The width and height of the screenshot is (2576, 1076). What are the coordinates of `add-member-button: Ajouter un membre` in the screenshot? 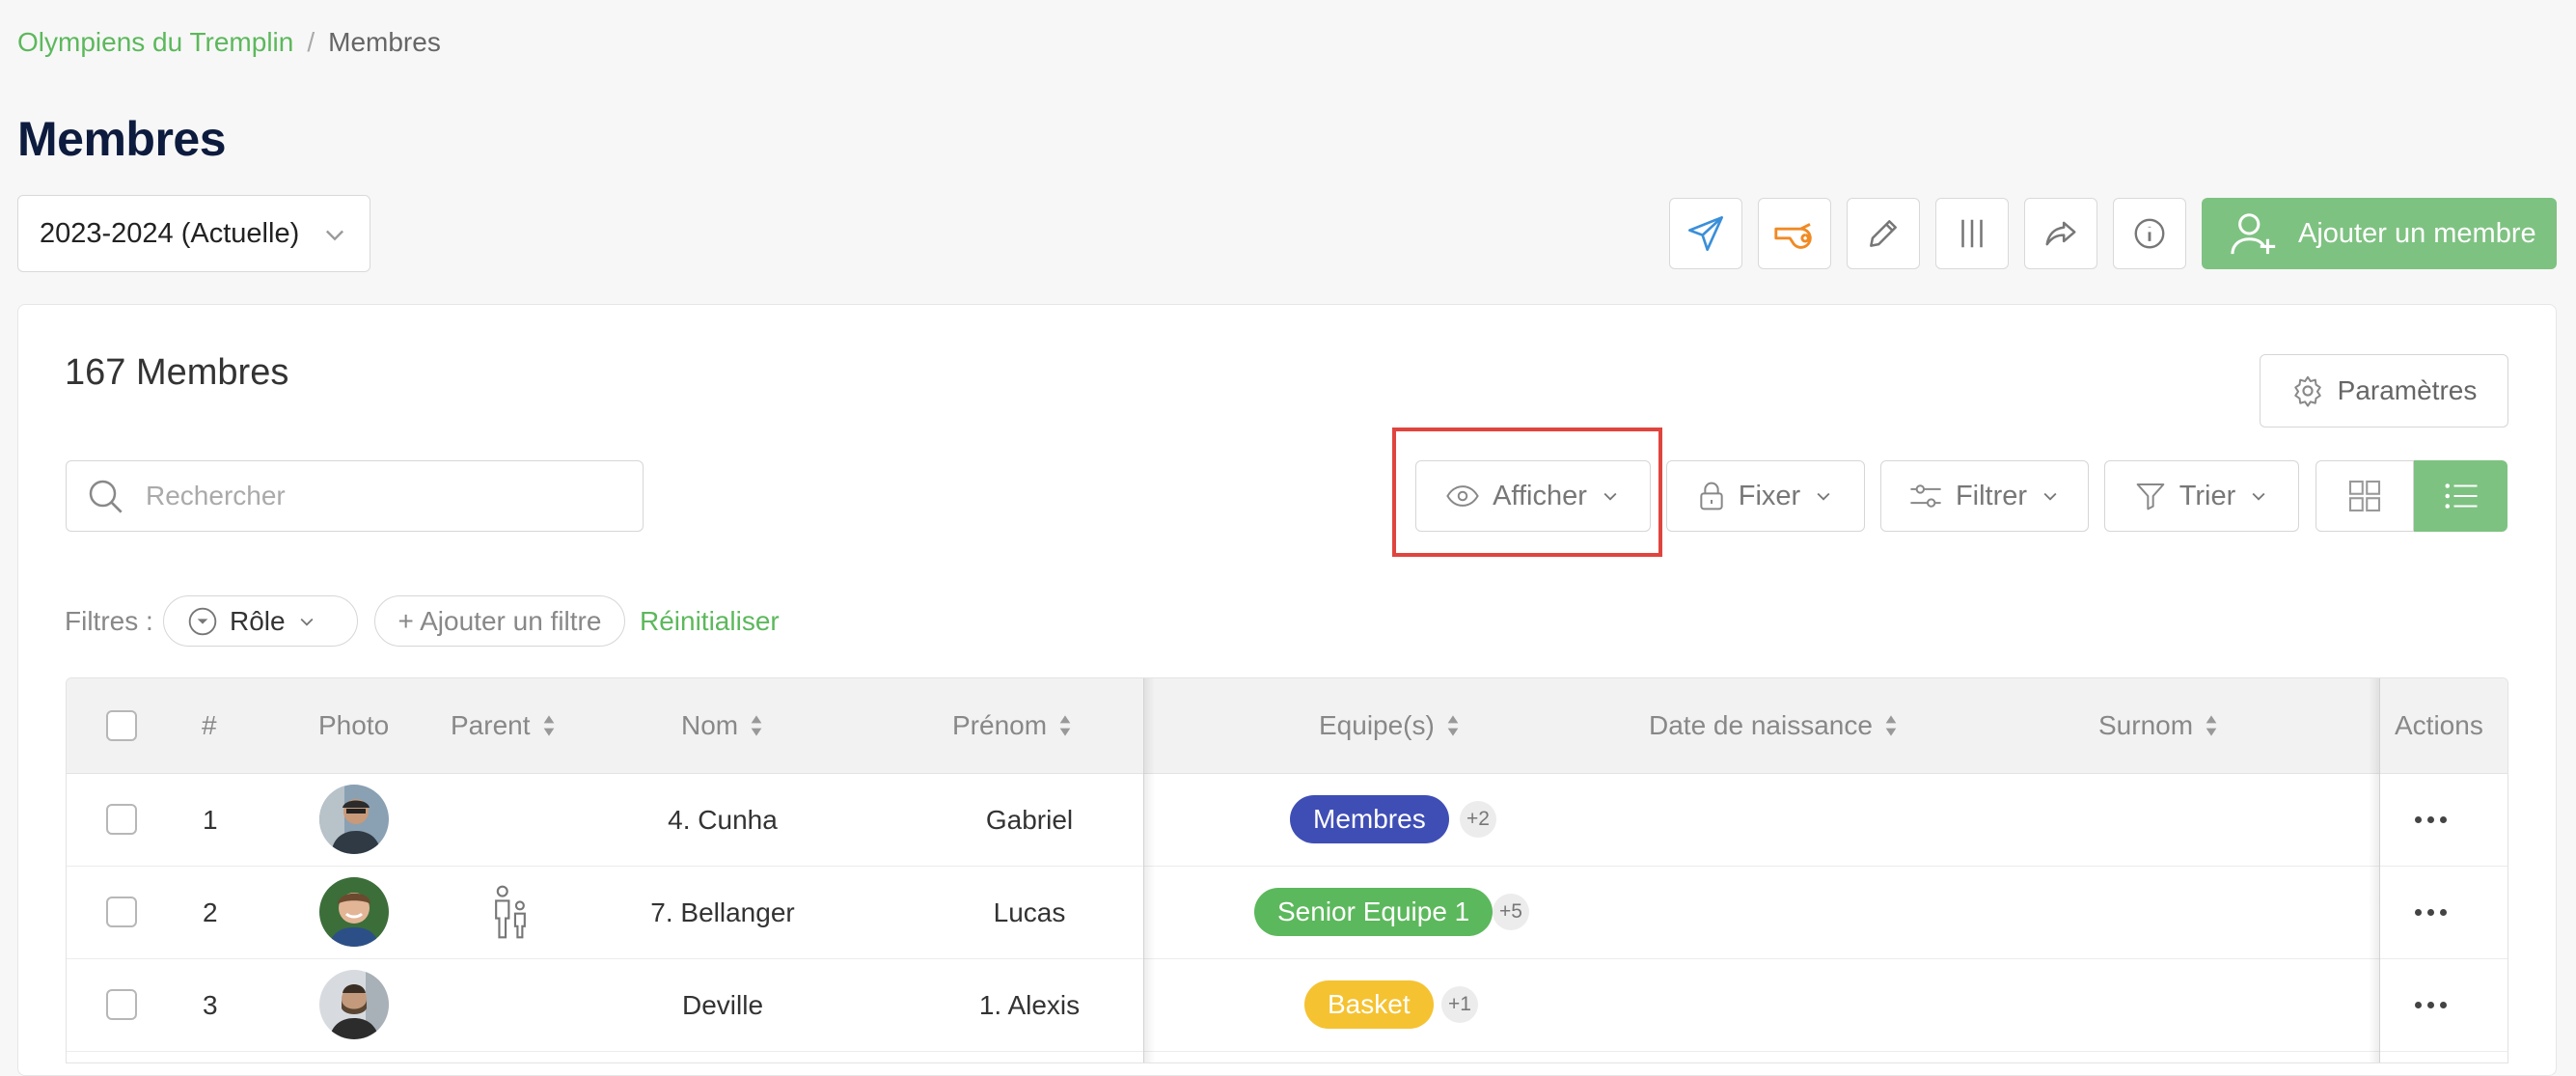 It's located at (2380, 233).